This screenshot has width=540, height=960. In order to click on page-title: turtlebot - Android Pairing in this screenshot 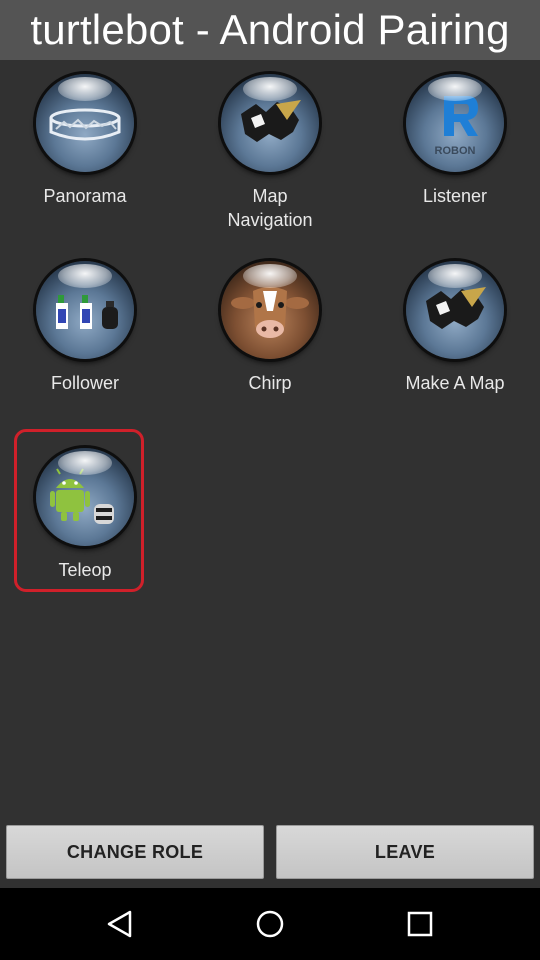, I will do `click(270, 29)`.